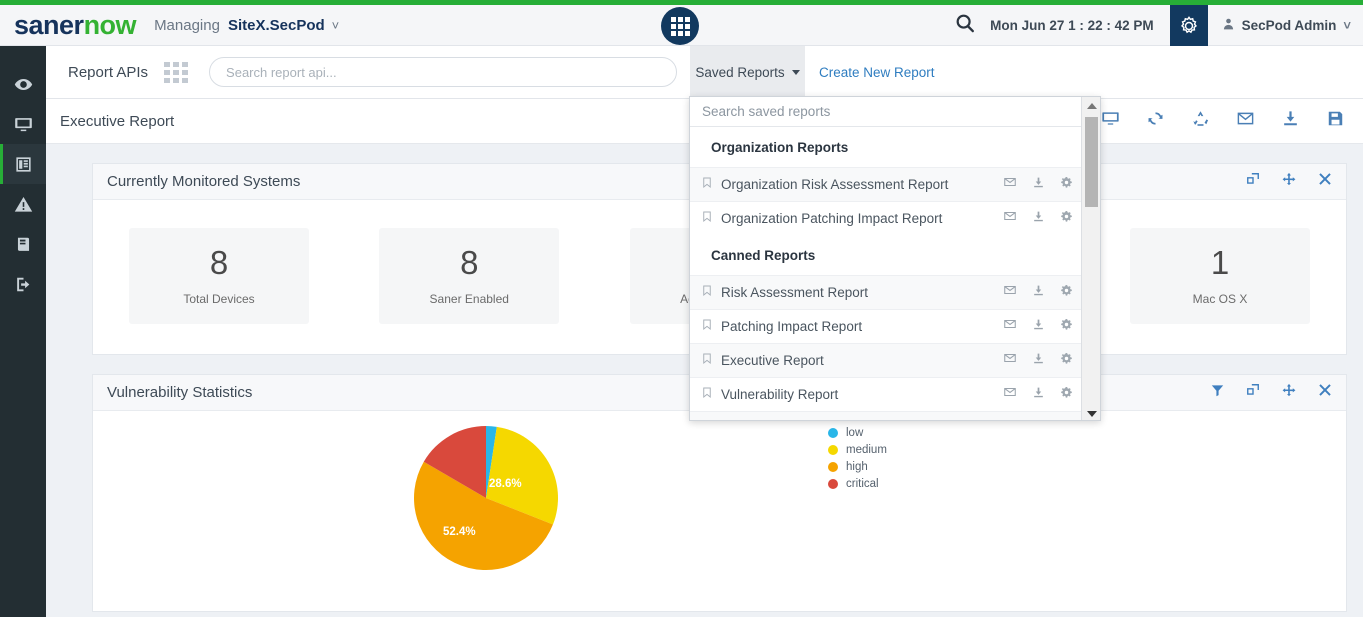  I want to click on saved-report-item: Executive Report, so click(886, 360).